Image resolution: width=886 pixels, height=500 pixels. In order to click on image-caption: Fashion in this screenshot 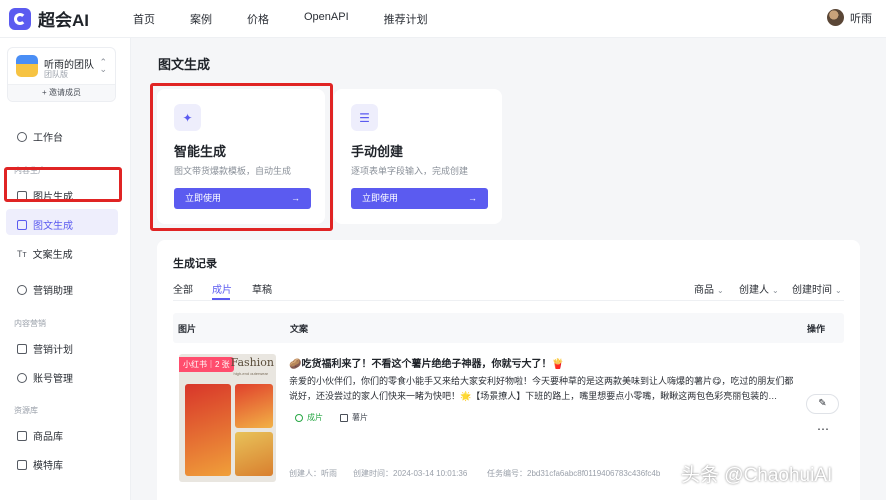, I will do `click(252, 362)`.